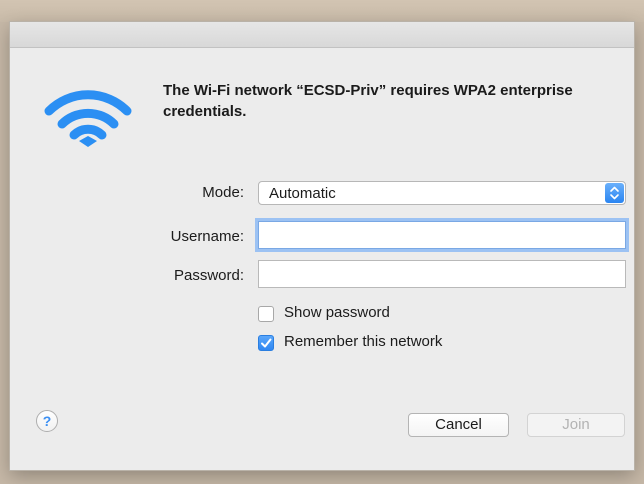 The height and width of the screenshot is (484, 644). I want to click on password-field, so click(442, 274).